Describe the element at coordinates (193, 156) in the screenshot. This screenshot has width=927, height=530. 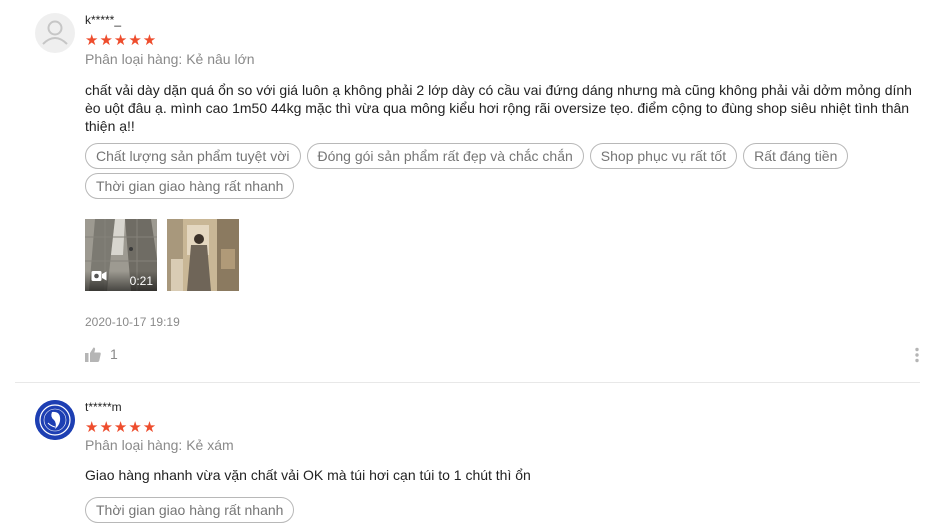
I see `review-tag: Chất lượng sản phẩm tuyệt vời` at that location.